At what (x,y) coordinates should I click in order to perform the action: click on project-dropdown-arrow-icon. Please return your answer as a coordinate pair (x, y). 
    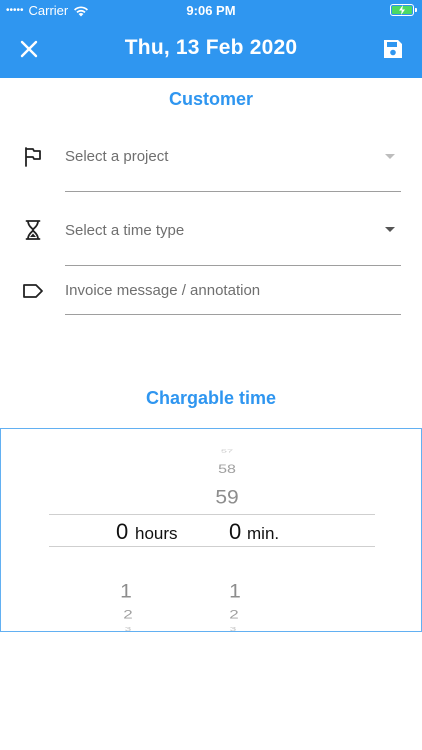
    Looking at the image, I should click on (390, 156).